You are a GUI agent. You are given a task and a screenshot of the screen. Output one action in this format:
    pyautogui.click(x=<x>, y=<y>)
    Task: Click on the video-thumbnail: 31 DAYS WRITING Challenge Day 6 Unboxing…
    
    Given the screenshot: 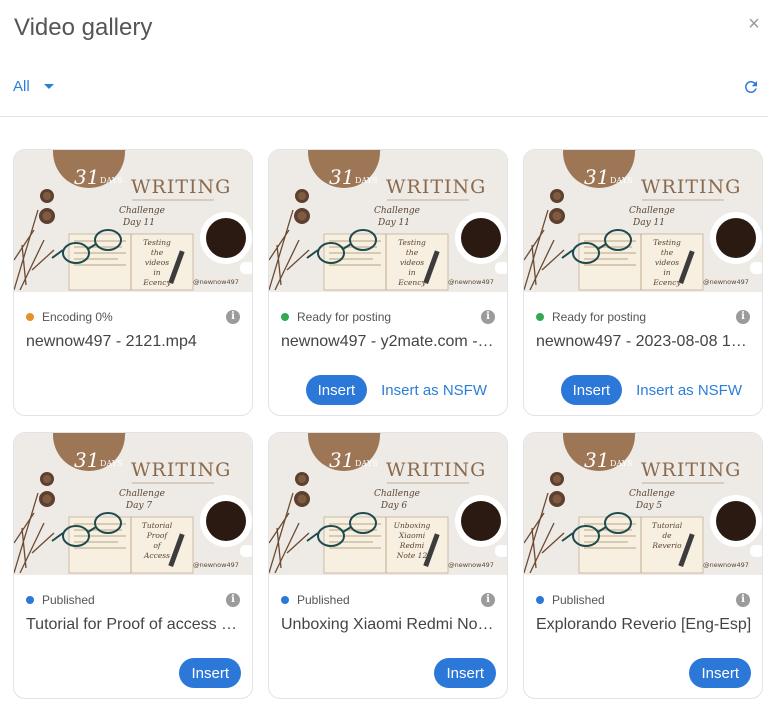 What is the action you would take?
    pyautogui.click(x=388, y=504)
    